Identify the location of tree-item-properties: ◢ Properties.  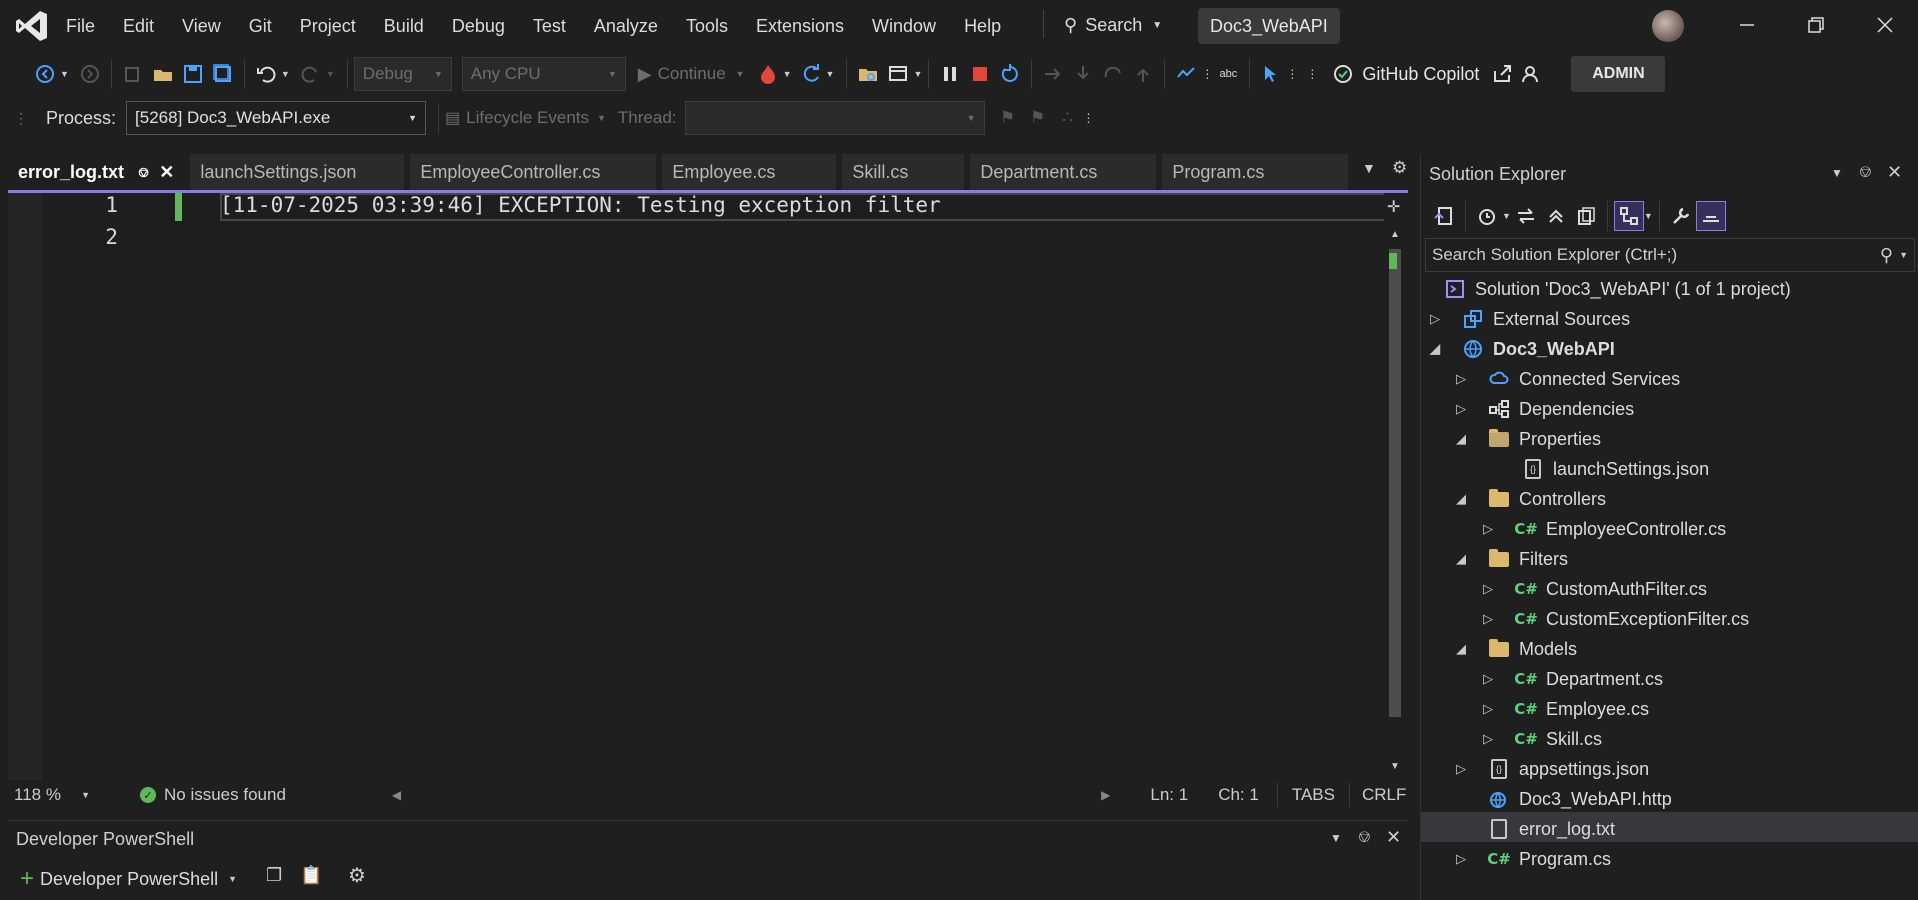
(1526, 439).